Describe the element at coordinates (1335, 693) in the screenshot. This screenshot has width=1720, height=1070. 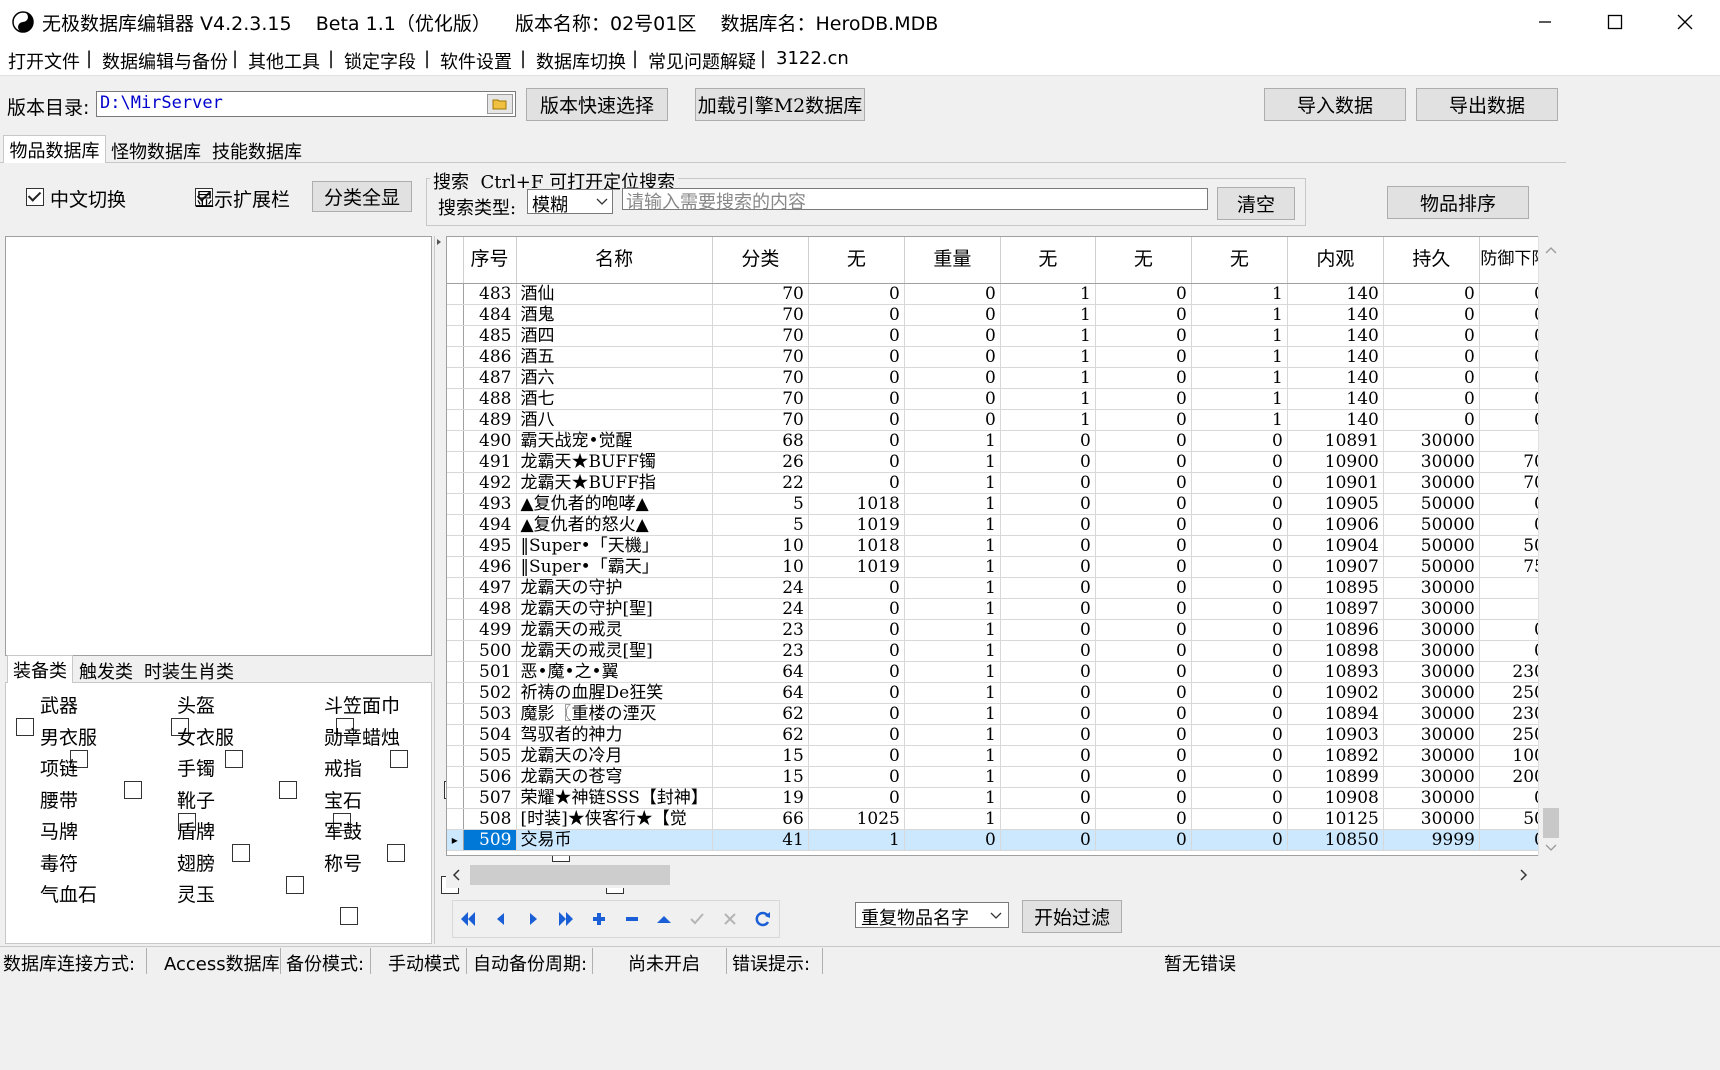
I see `cell-looks: 10902` at that location.